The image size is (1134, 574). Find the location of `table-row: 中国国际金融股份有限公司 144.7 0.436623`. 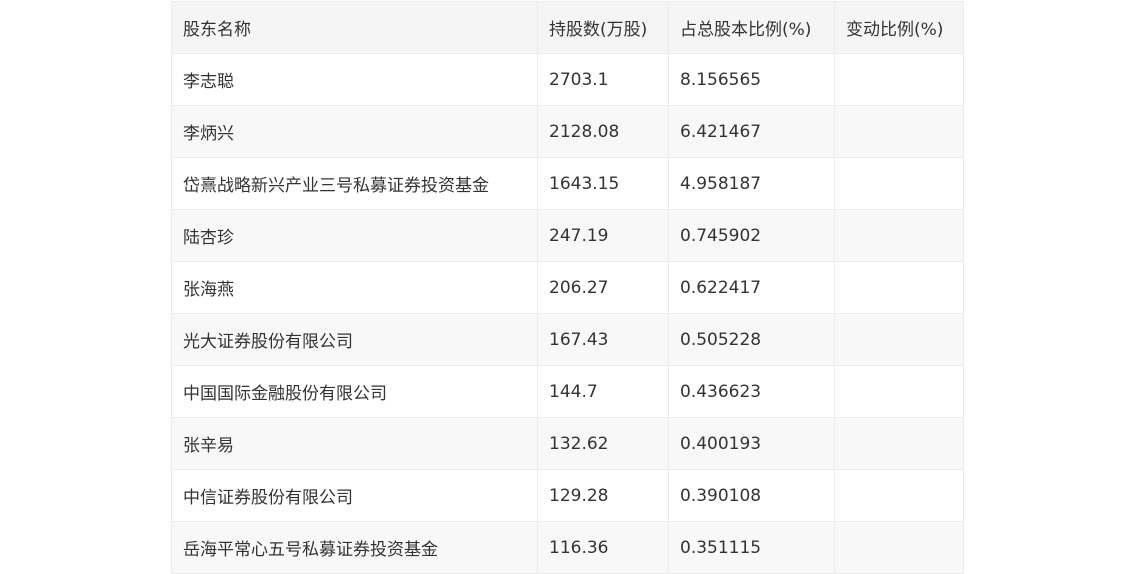

table-row: 中国国际金融股份有限公司 144.7 0.436623 is located at coordinates (567, 391).